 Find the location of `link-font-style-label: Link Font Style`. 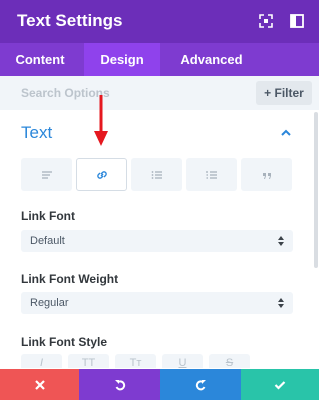

link-font-style-label: Link Font Style is located at coordinates (64, 342).